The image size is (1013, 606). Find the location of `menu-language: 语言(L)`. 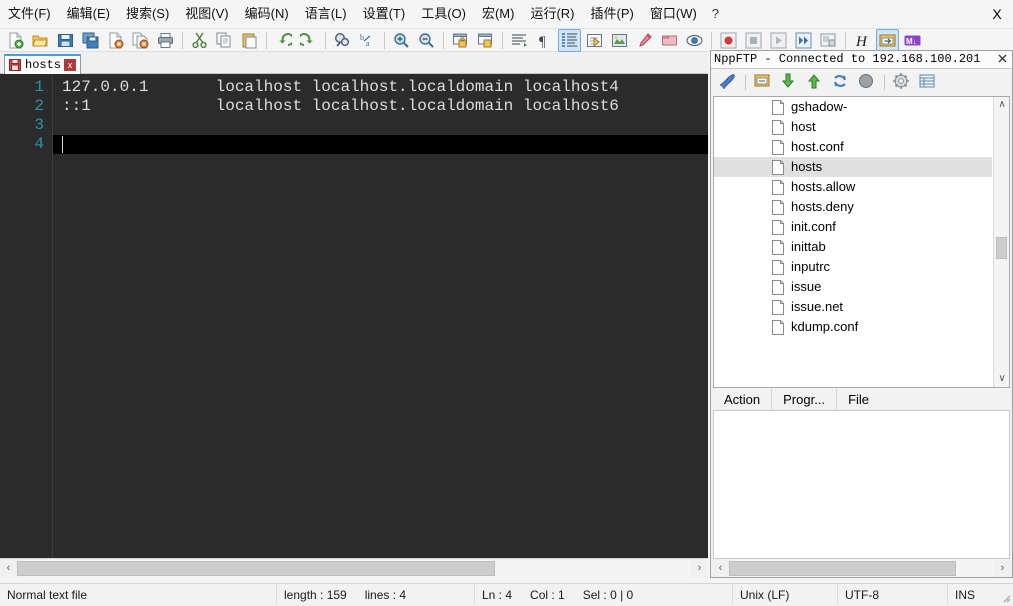

menu-language: 语言(L) is located at coordinates (326, 14).